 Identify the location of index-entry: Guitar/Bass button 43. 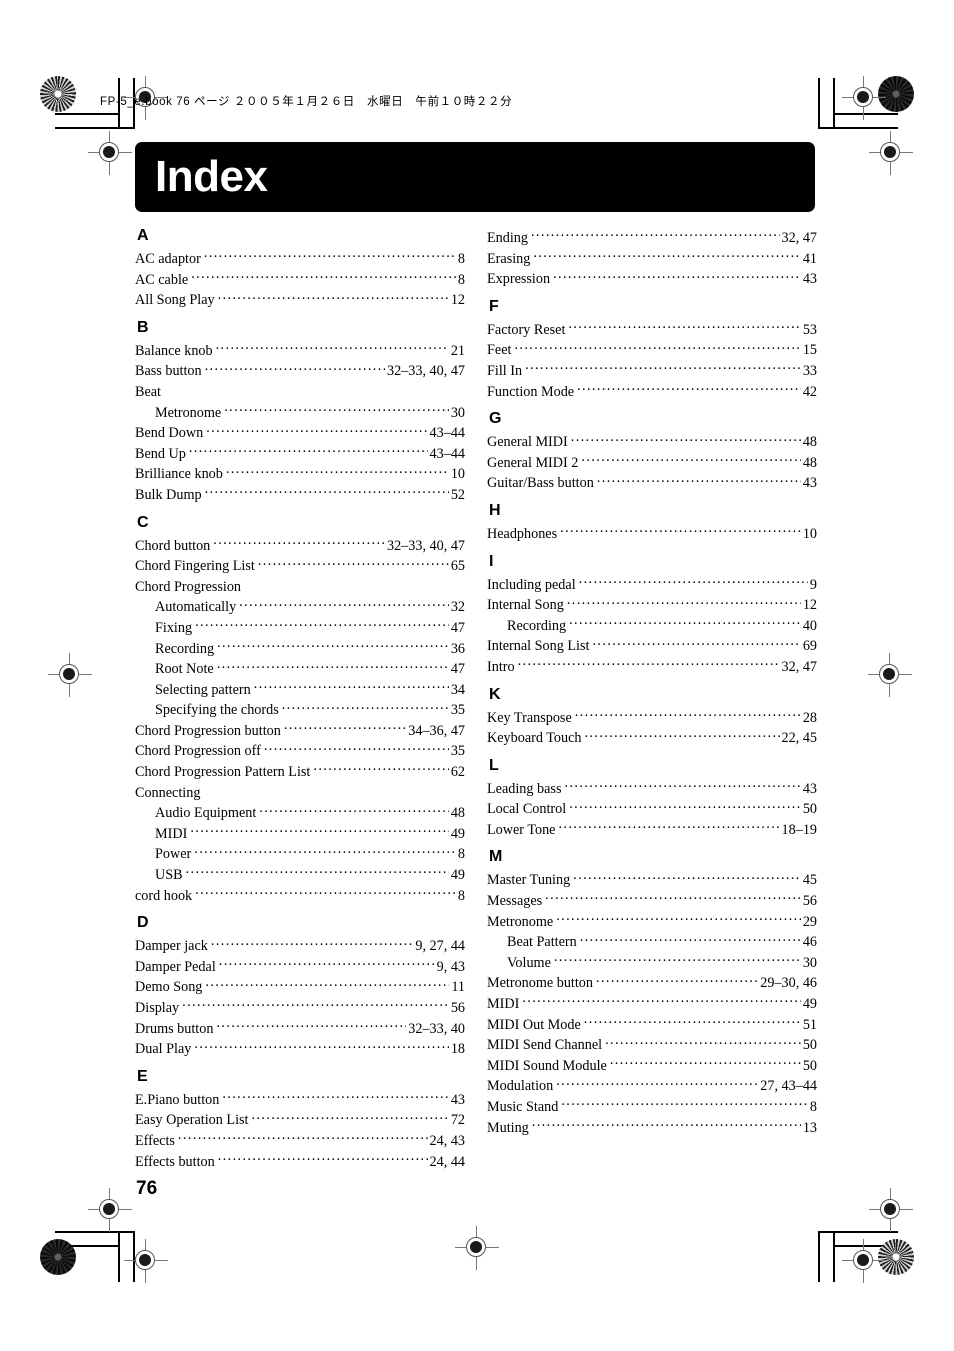
(652, 483).